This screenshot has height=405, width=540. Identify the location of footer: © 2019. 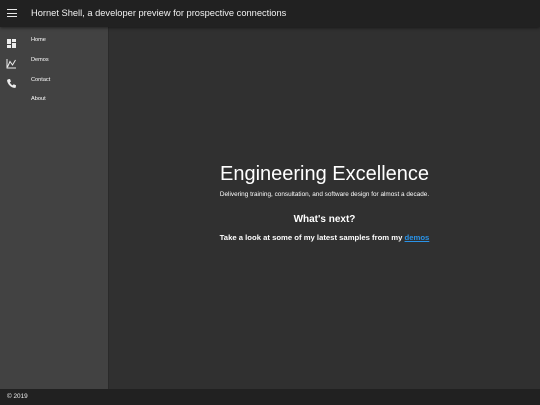
(270, 397).